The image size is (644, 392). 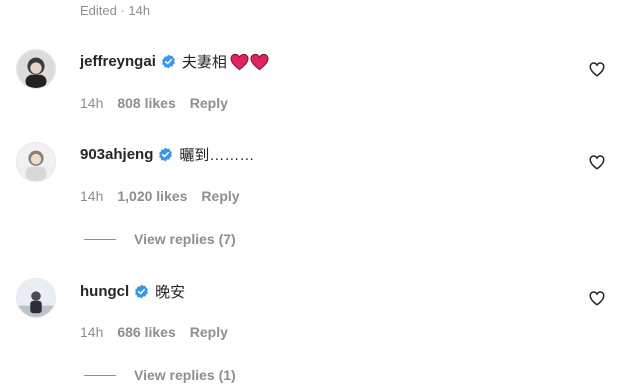 I want to click on comment-username: jeffreyngai, so click(x=118, y=61).